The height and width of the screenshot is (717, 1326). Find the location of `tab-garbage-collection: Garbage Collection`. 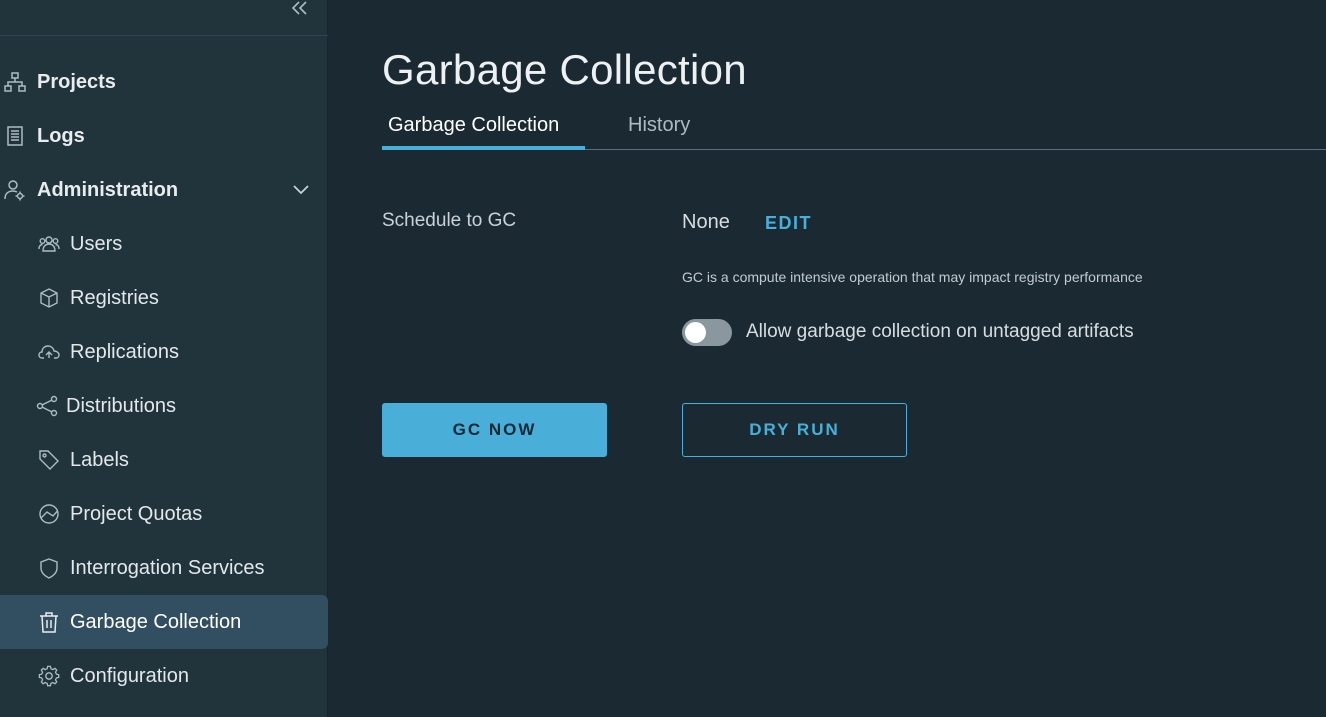

tab-garbage-collection: Garbage Collection is located at coordinates (483, 129).